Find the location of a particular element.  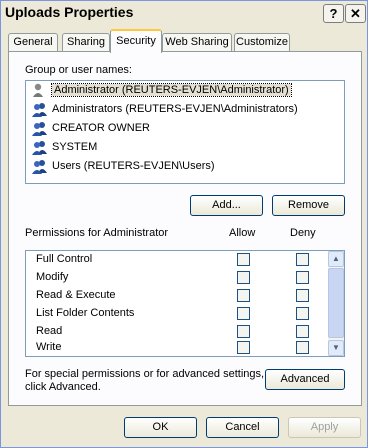

deny-header: Deny is located at coordinates (303, 233).